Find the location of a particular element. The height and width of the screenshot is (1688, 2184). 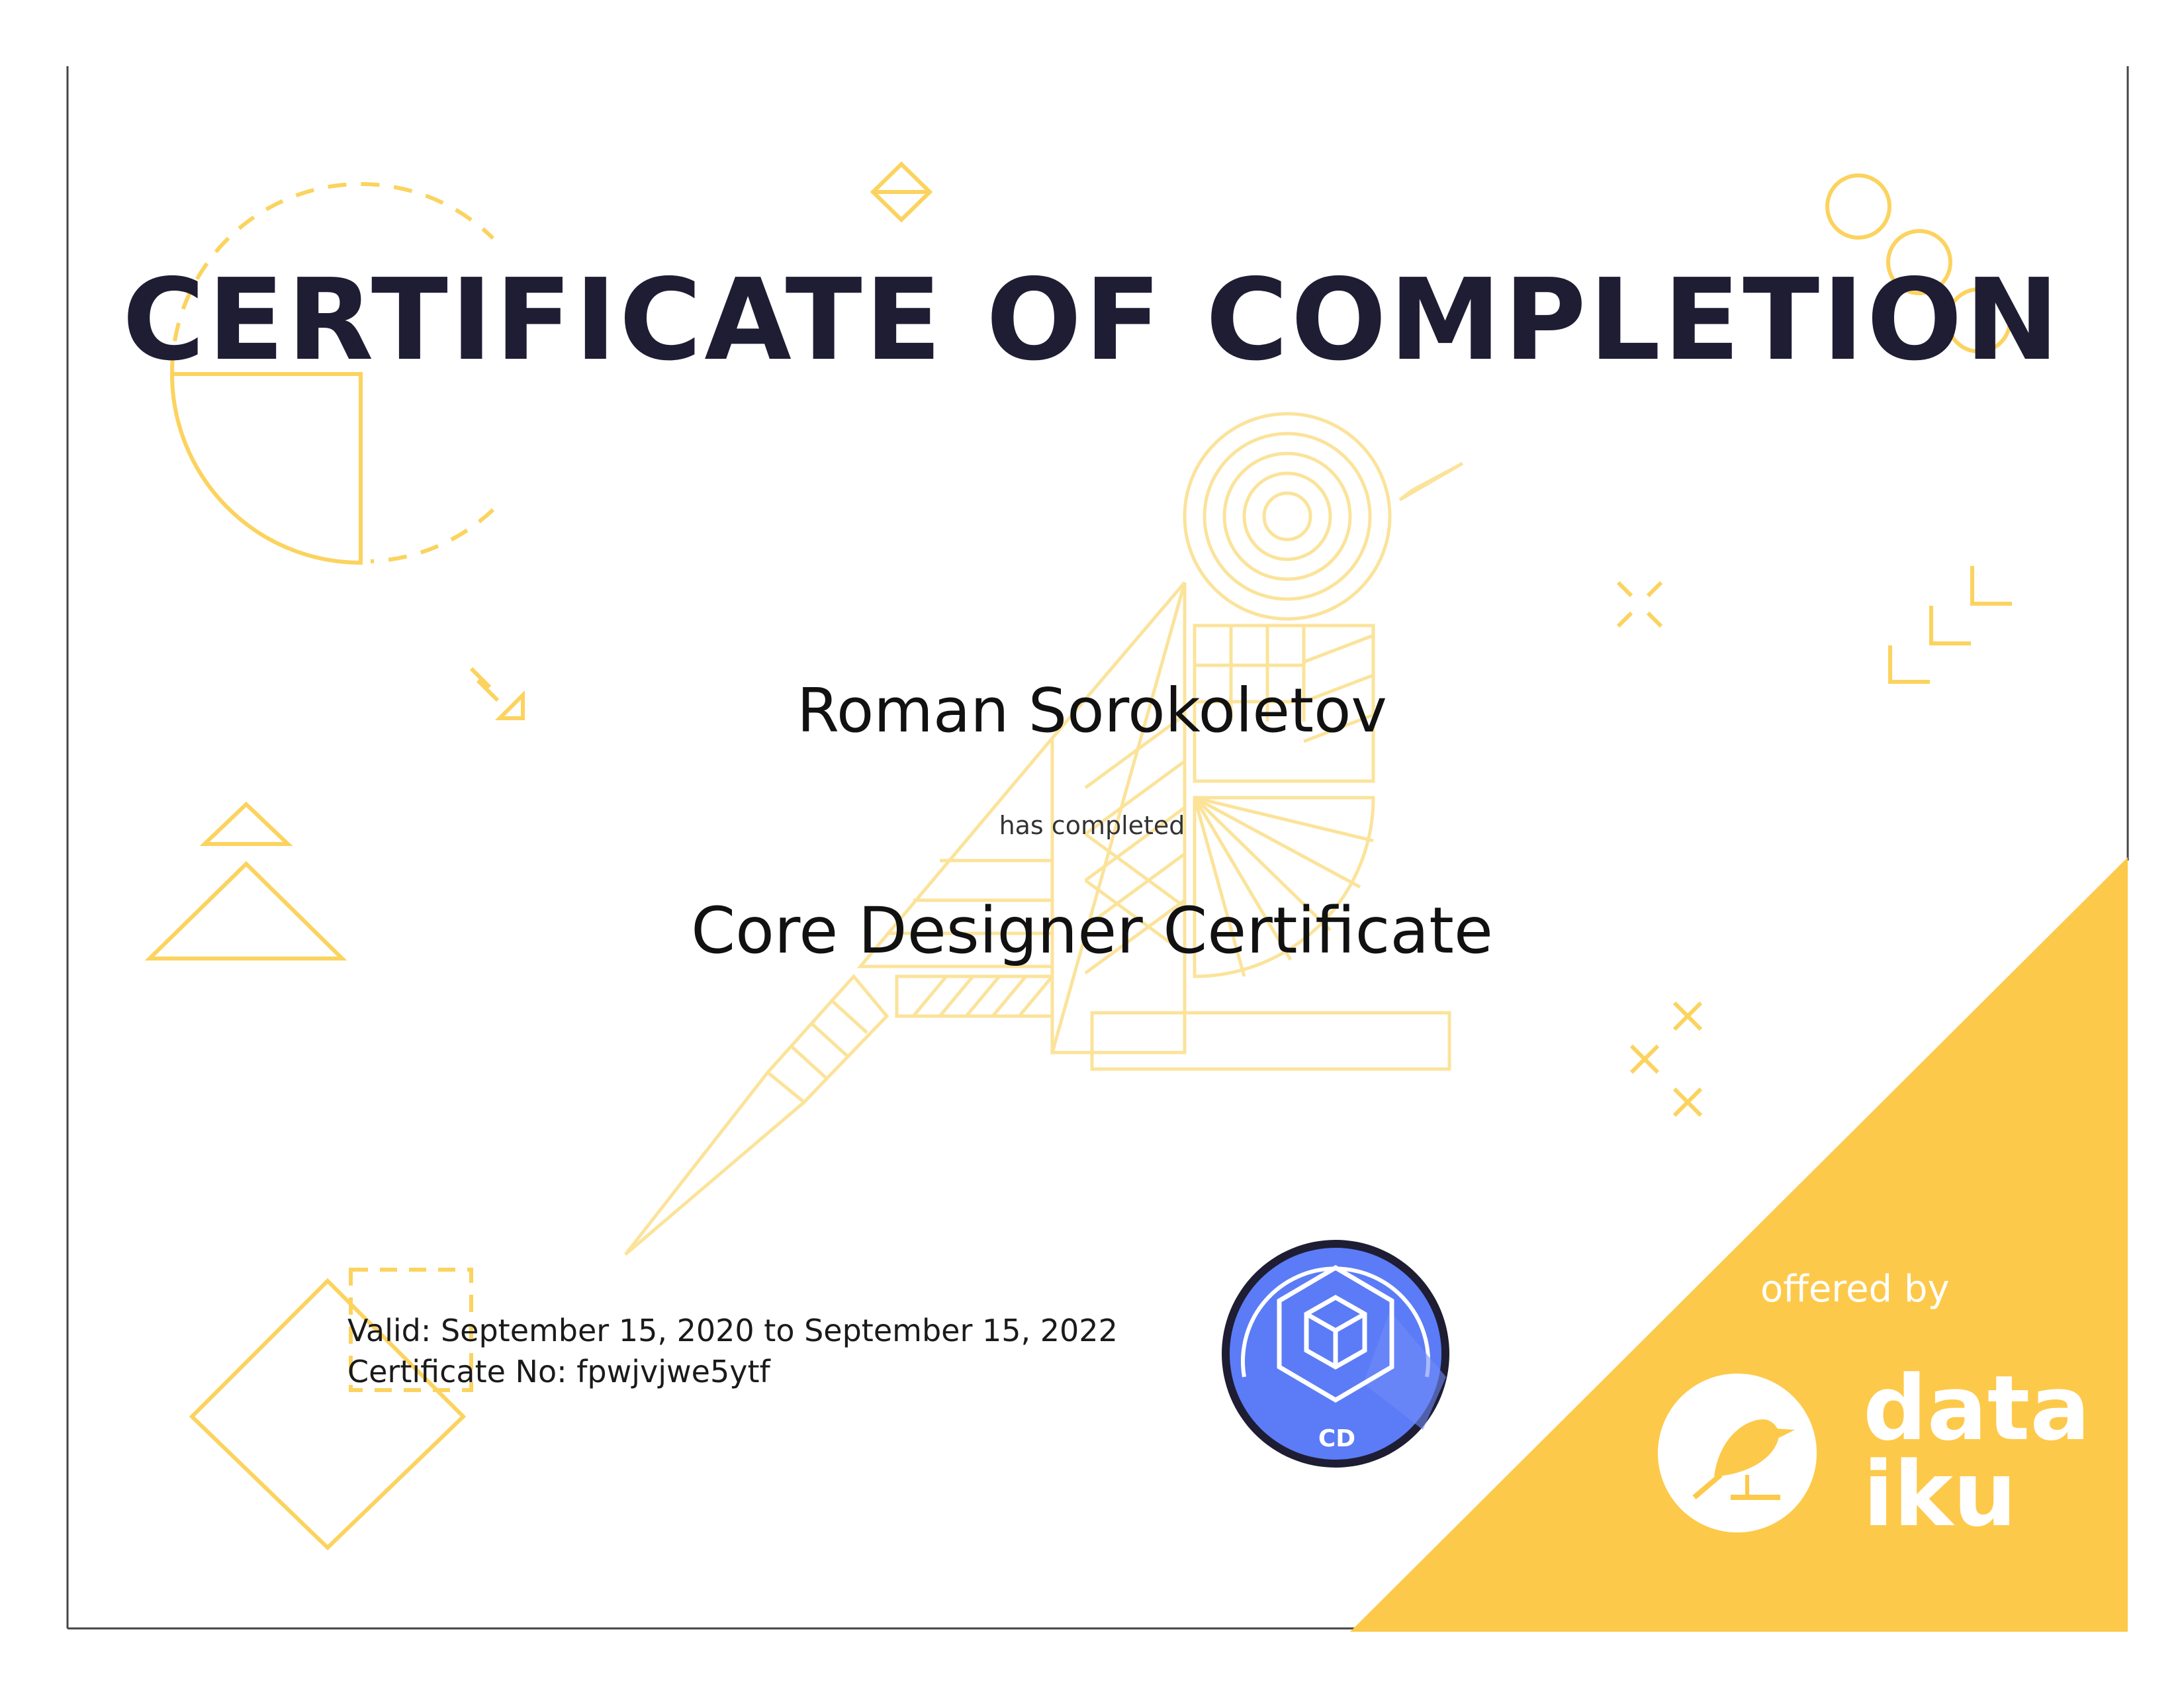

course-name: Core Designer Certificate is located at coordinates (1092, 931).